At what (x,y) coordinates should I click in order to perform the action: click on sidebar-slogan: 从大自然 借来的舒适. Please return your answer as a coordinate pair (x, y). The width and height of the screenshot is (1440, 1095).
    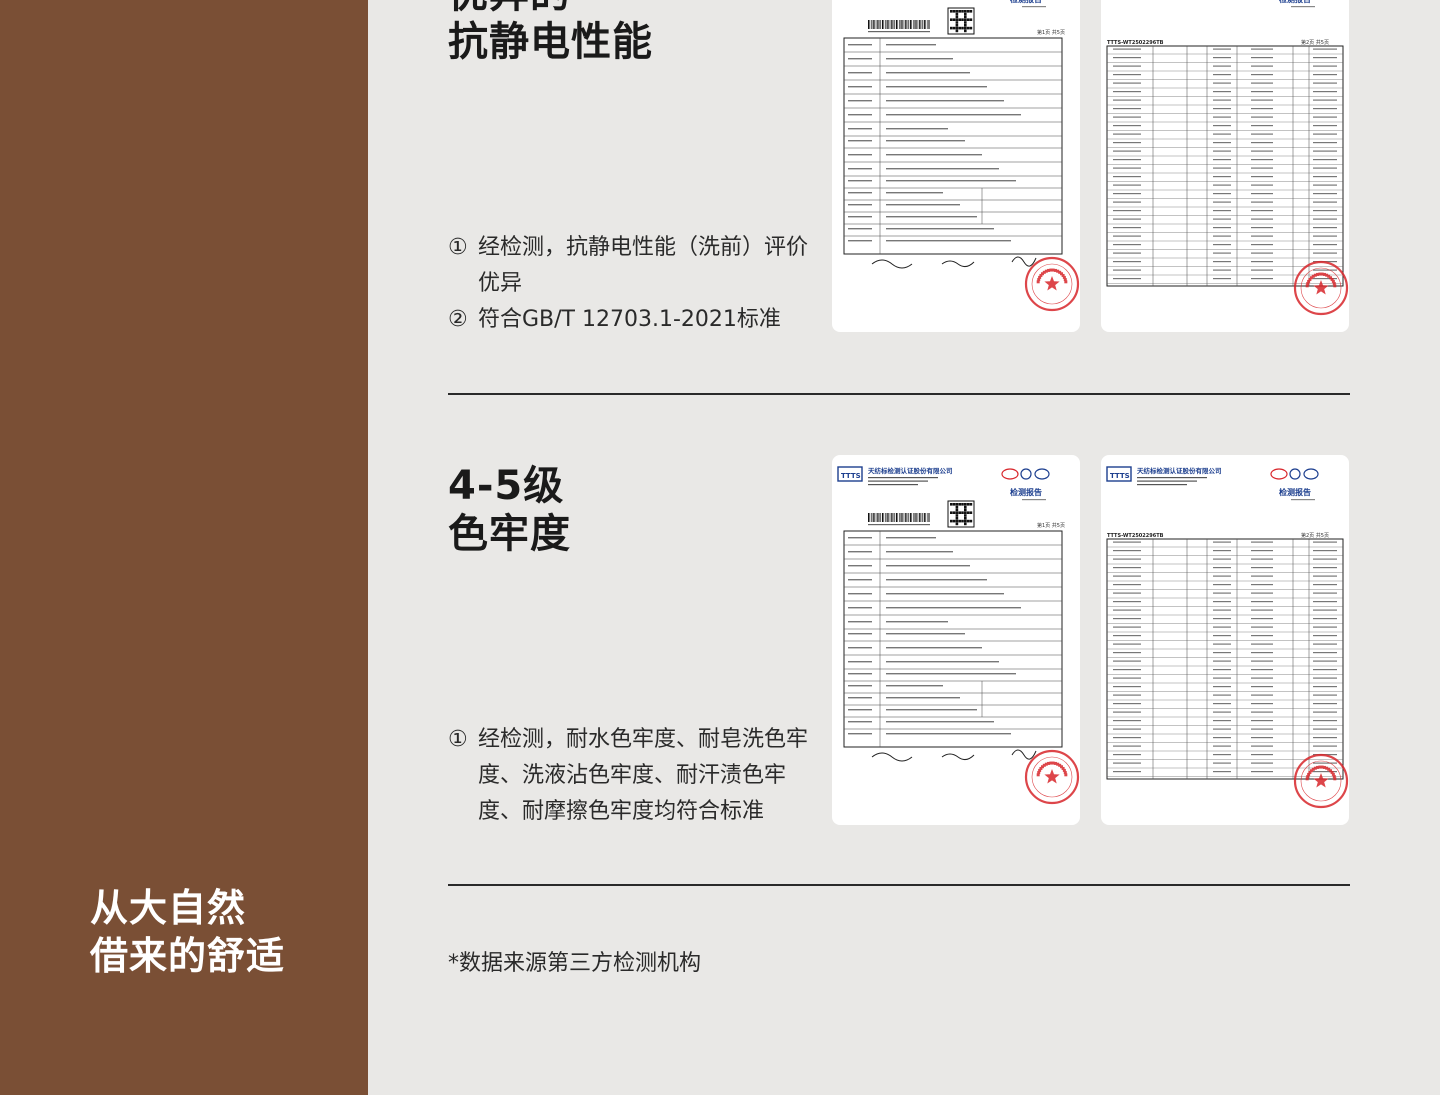
    Looking at the image, I should click on (187, 932).